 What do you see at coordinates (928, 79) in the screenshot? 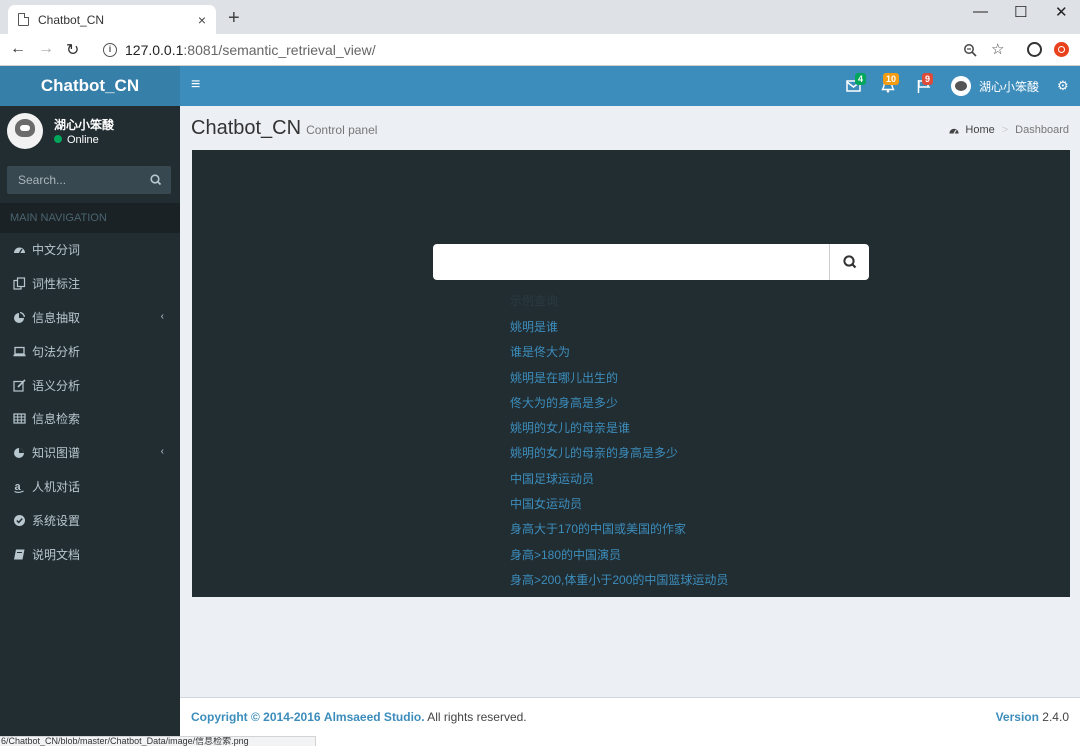
I see `tasks-badge: 9` at bounding box center [928, 79].